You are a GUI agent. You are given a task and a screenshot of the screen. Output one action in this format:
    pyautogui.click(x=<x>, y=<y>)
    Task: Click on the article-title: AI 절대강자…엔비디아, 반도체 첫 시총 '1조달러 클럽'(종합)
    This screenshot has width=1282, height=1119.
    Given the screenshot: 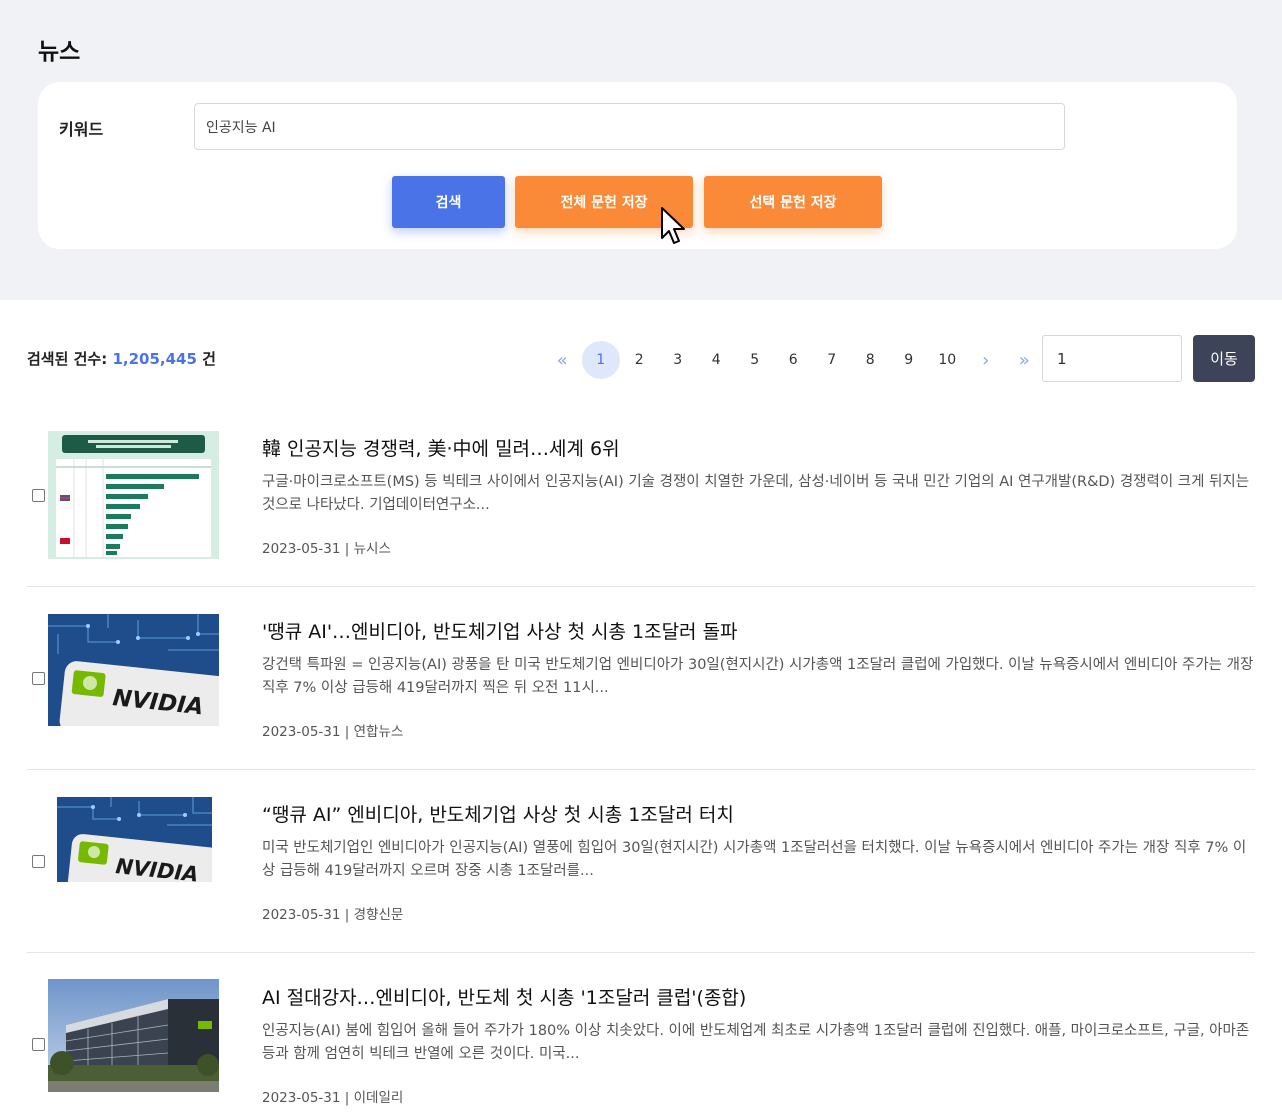 What is the action you would take?
    pyautogui.click(x=504, y=996)
    